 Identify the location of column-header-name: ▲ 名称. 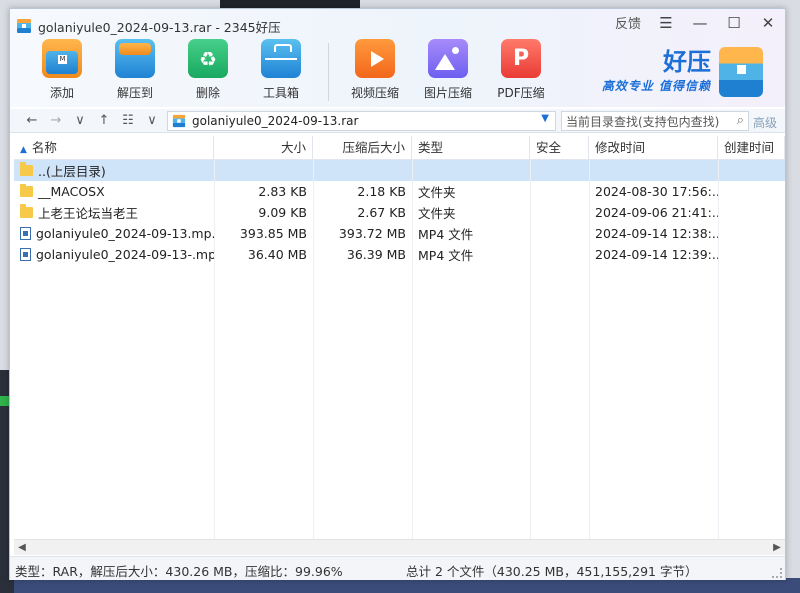
(114, 148).